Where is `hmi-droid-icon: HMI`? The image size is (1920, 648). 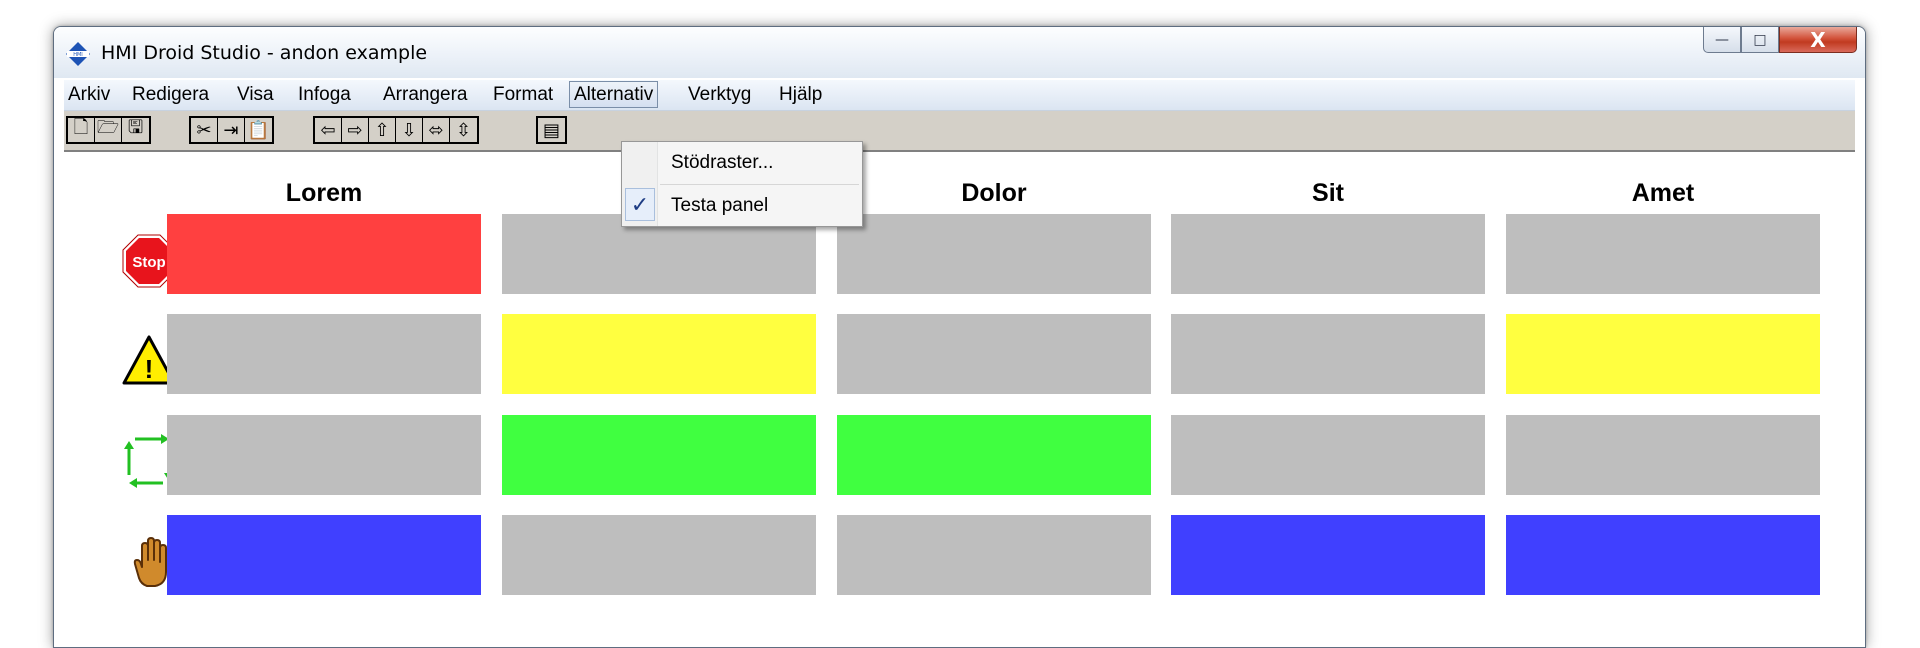 hmi-droid-icon: HMI is located at coordinates (78, 54).